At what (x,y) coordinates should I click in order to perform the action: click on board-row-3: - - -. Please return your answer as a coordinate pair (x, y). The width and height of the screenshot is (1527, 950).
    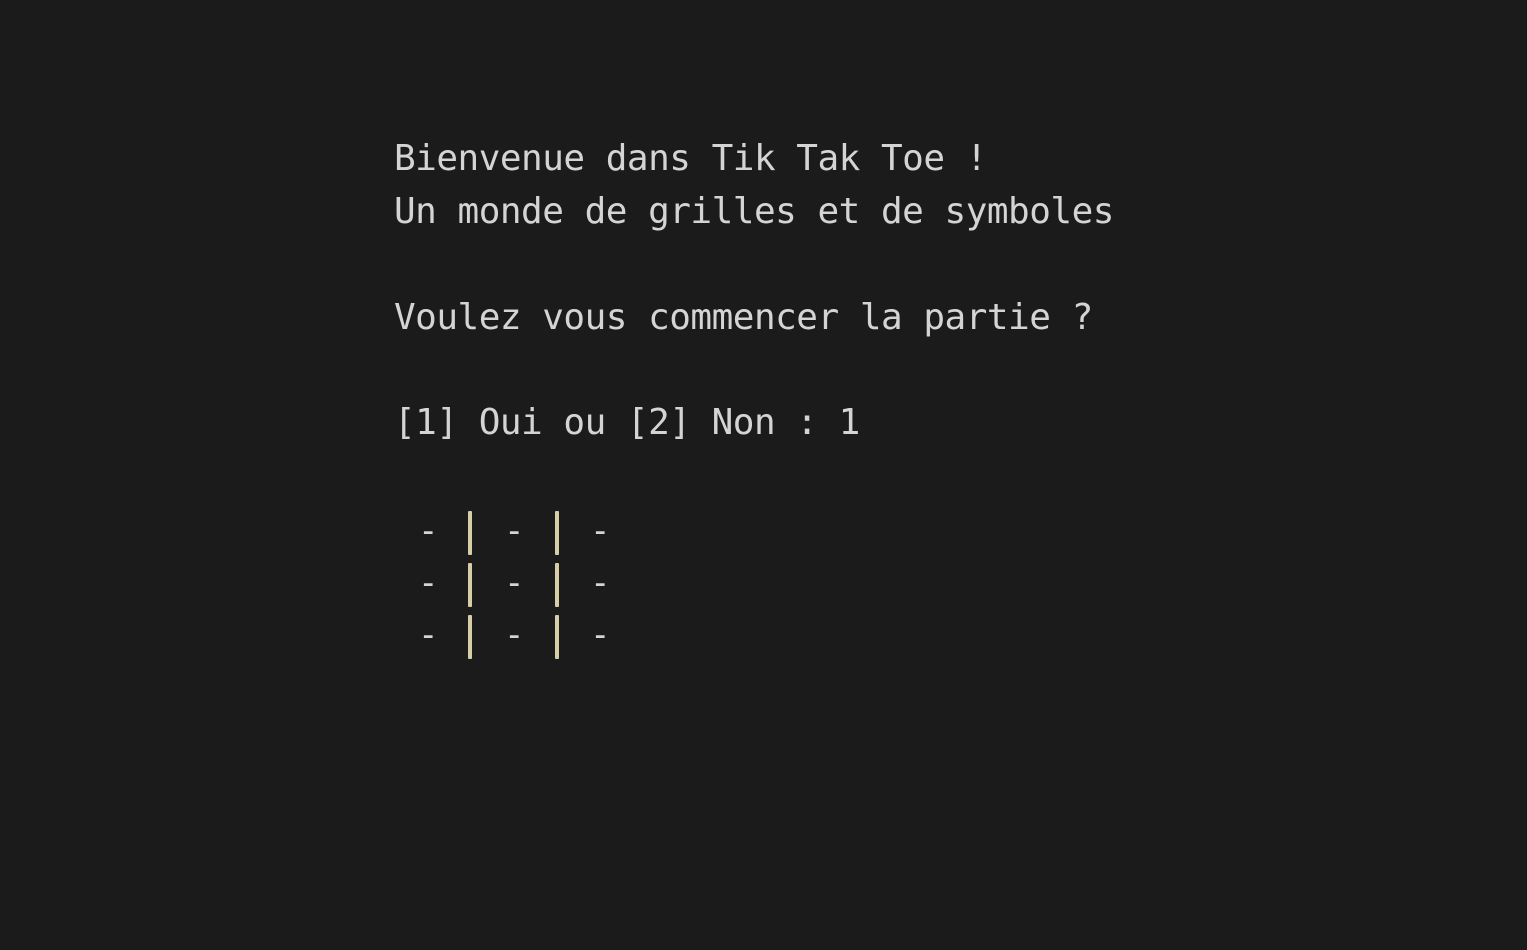
    Looking at the image, I should click on (514, 635).